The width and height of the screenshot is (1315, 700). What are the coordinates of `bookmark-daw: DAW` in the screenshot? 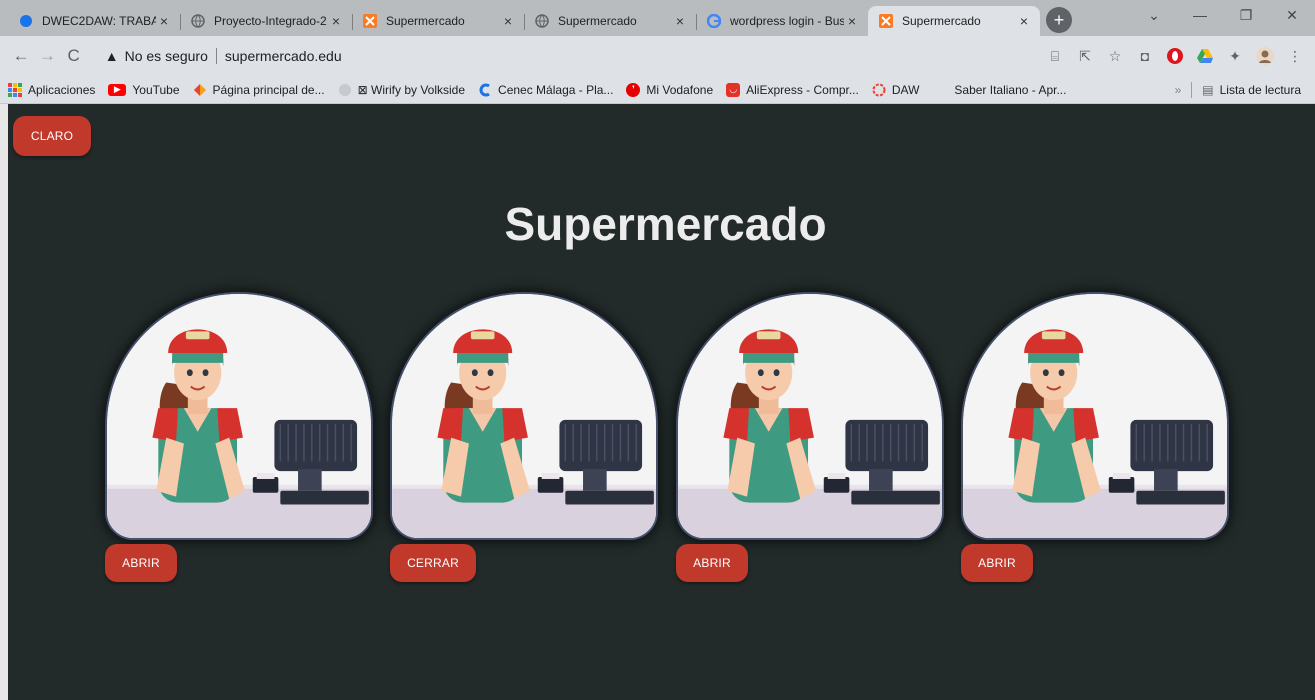 It's located at (896, 89).